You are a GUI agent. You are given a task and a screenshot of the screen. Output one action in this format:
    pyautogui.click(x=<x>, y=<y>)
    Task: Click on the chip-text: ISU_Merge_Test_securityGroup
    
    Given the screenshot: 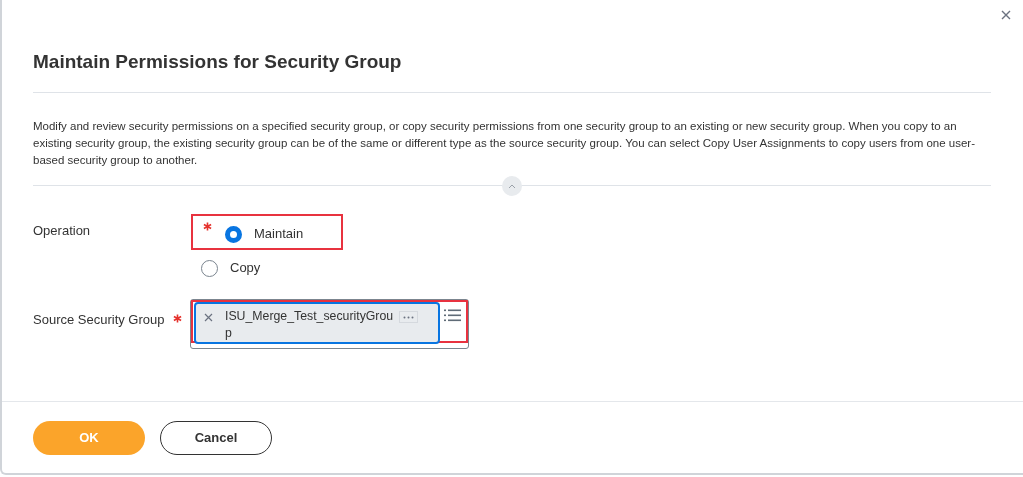 What is the action you would take?
    pyautogui.click(x=310, y=325)
    